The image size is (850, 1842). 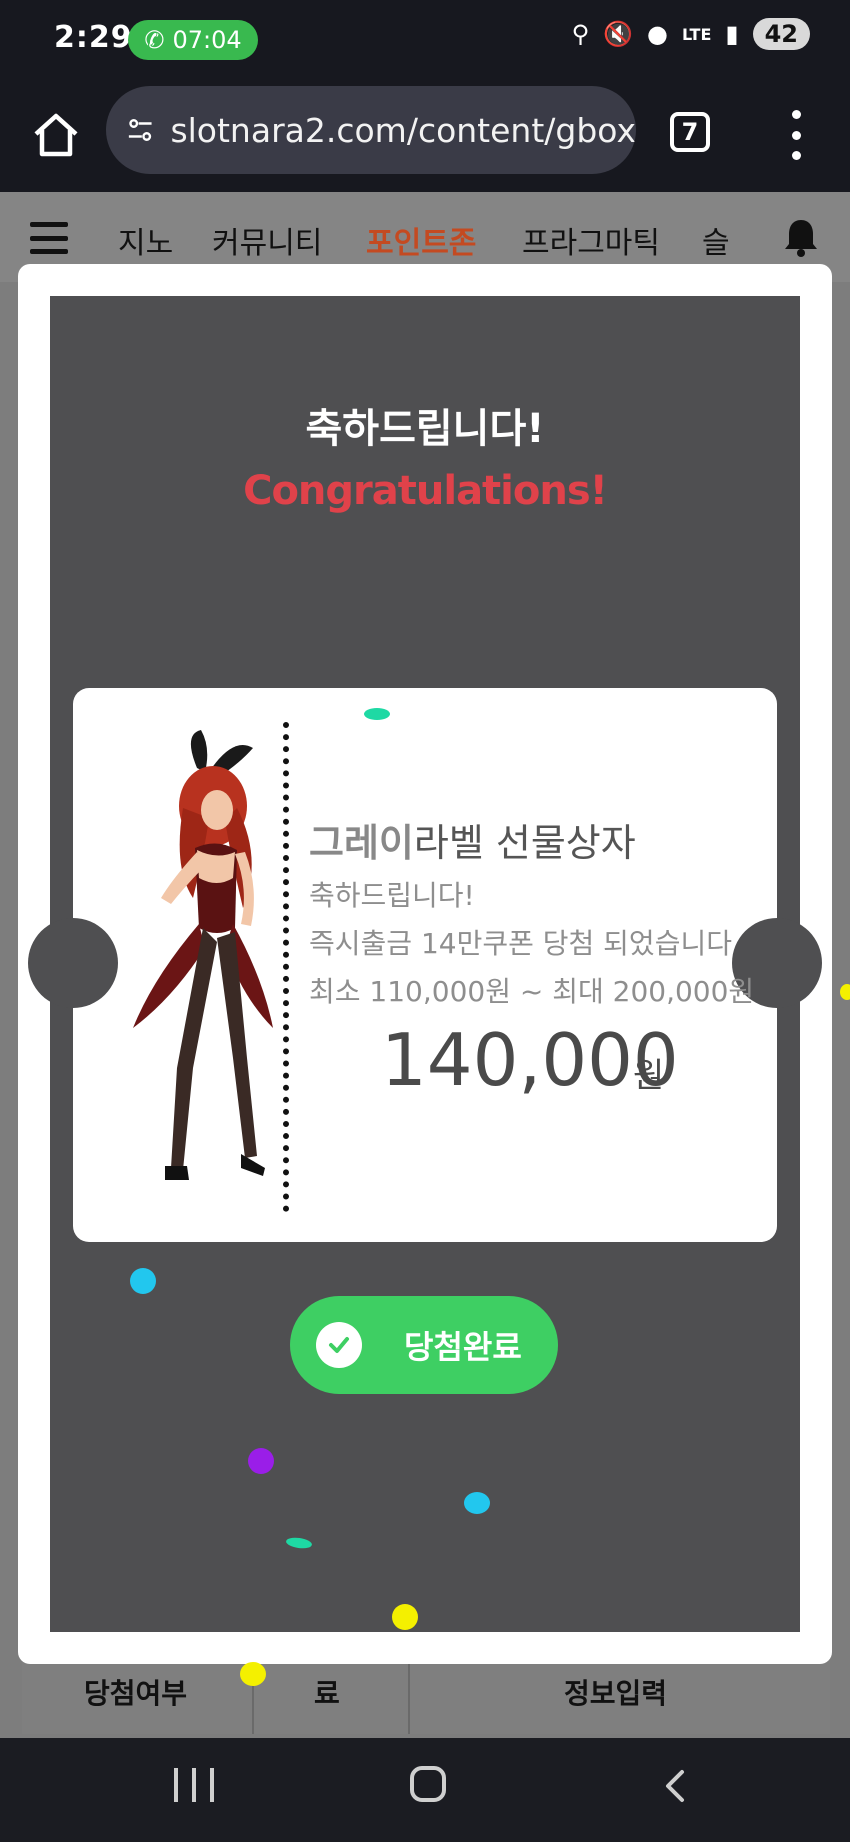 What do you see at coordinates (690, 132) in the screenshot?
I see `tab-switcher-button: 7` at bounding box center [690, 132].